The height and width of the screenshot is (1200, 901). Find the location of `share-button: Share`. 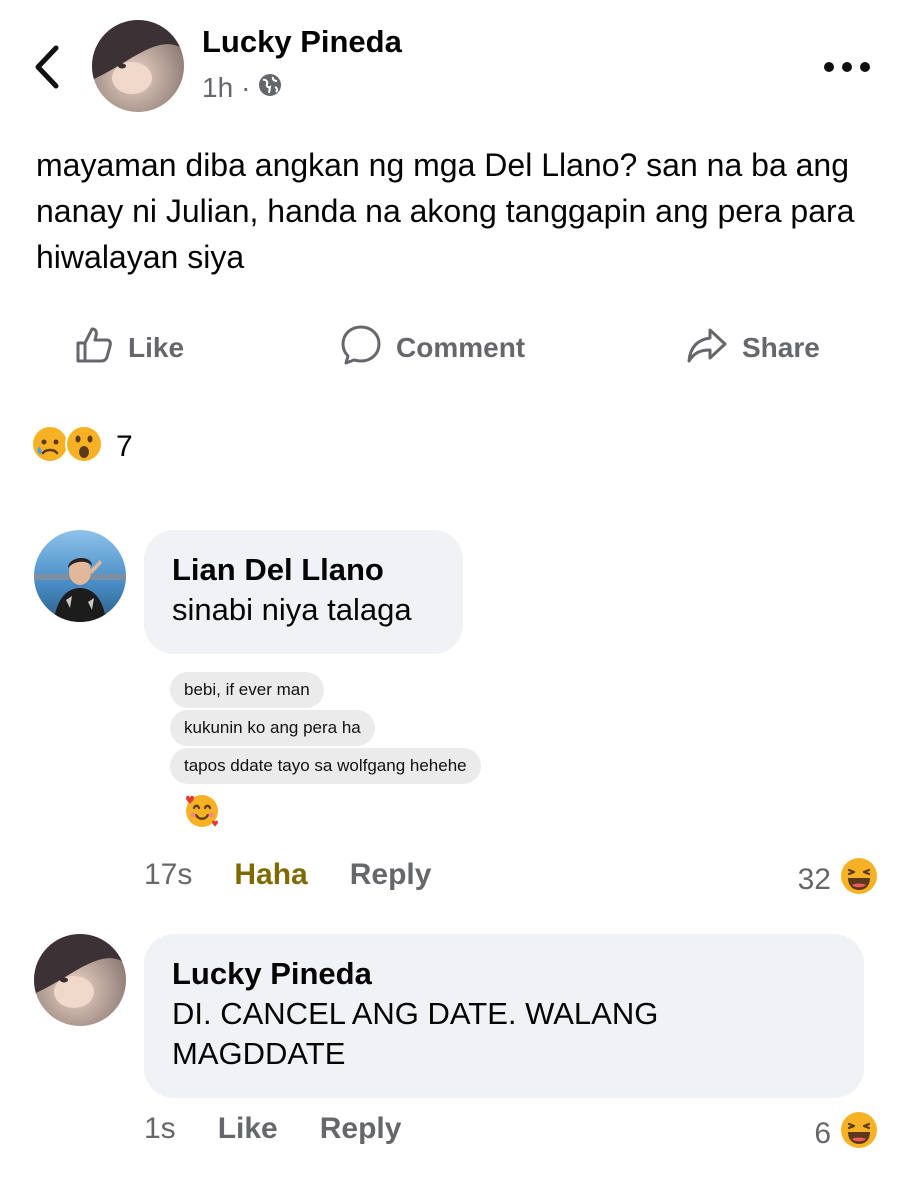

share-button: Share is located at coordinates (753, 348).